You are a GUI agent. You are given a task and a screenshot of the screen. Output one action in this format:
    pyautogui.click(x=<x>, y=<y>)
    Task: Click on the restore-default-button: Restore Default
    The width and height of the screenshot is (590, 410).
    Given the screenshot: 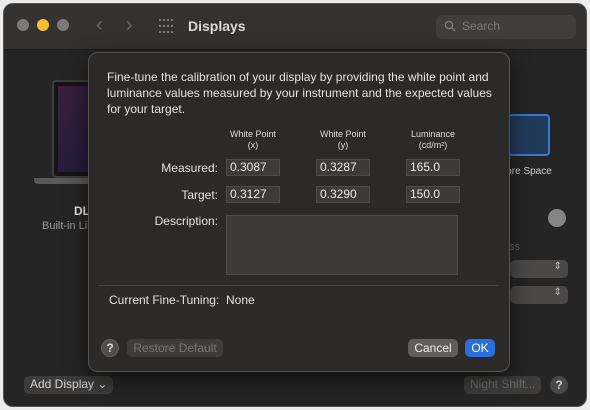 What is the action you would take?
    pyautogui.click(x=175, y=348)
    